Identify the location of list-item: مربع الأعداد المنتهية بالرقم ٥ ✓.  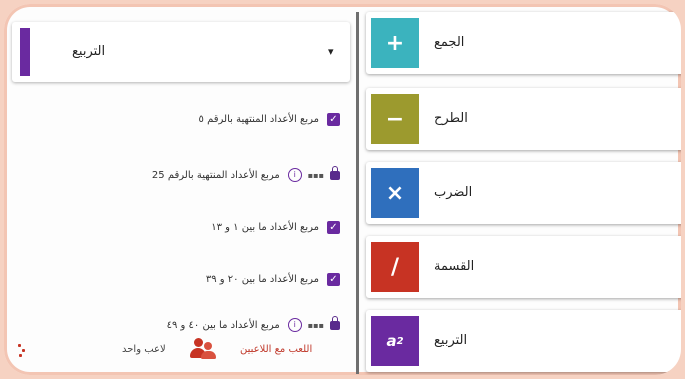
(189, 119).